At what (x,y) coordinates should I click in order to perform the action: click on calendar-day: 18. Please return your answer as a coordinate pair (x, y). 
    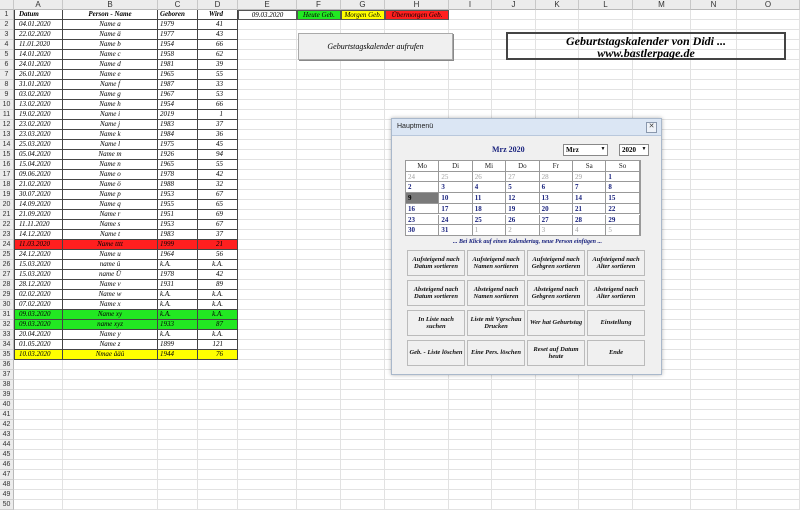
    Looking at the image, I should click on (489, 209).